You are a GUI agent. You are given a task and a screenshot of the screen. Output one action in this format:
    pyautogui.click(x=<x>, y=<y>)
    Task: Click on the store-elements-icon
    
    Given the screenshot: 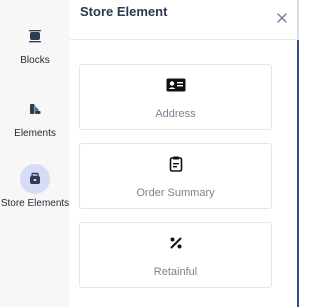 What is the action you would take?
    pyautogui.click(x=35, y=179)
    